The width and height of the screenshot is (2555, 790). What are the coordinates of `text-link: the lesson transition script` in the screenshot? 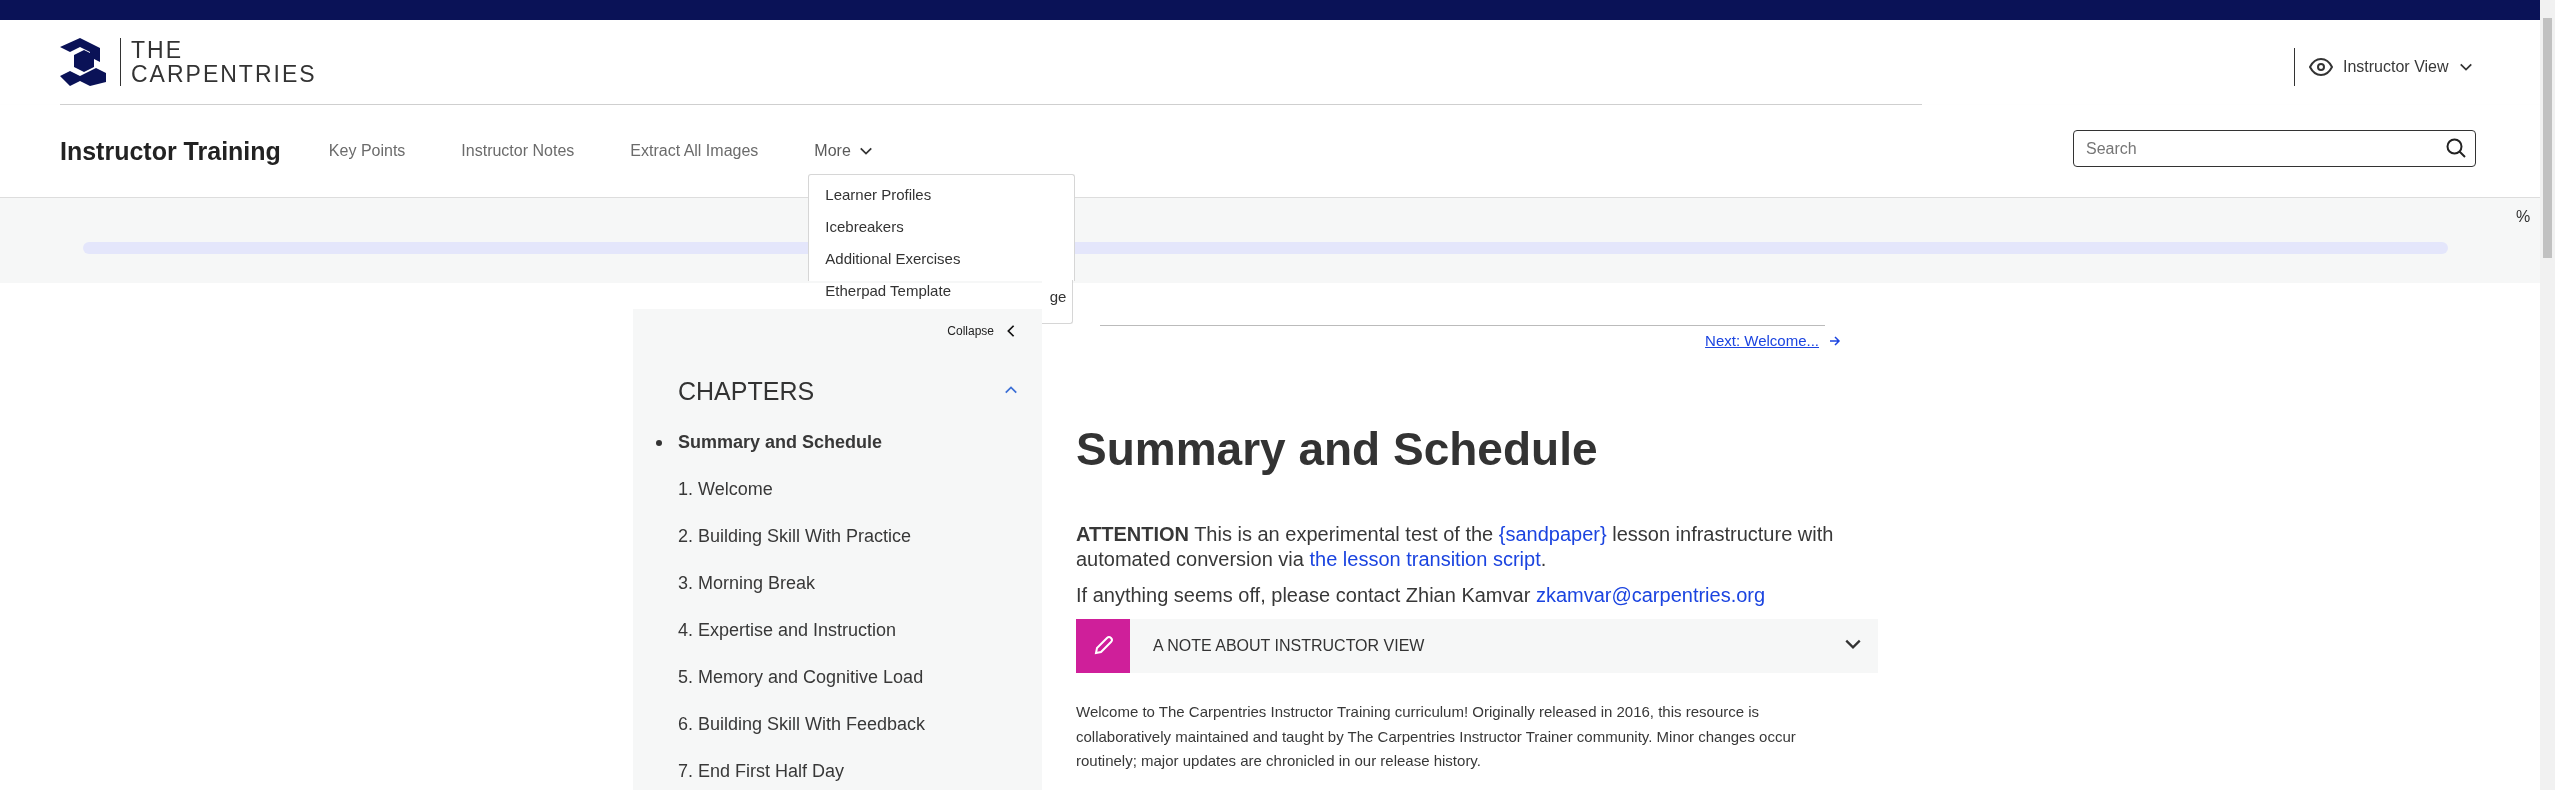 It's located at (1425, 559).